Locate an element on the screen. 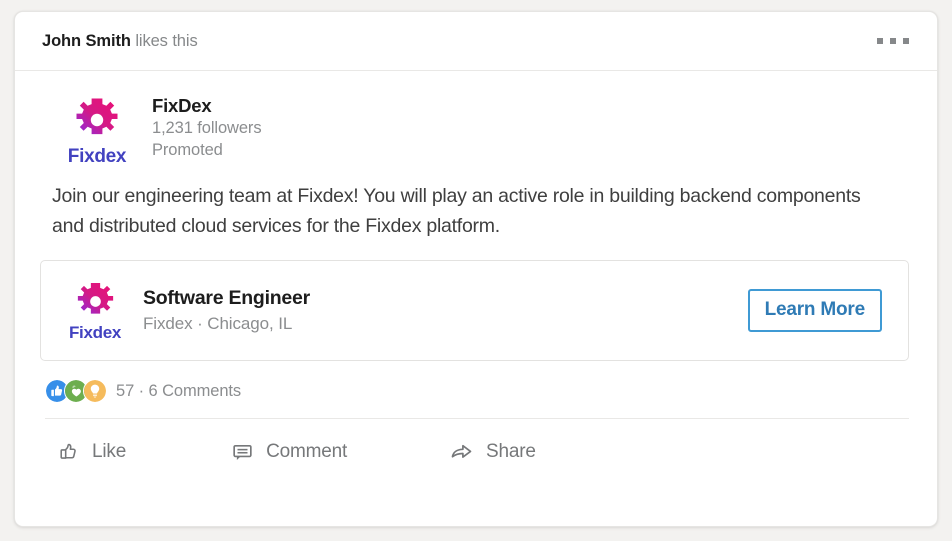 Image resolution: width=952 pixels, height=541 pixels. author-meta: FixDex 1,231 followers Promoted is located at coordinates (202, 127).